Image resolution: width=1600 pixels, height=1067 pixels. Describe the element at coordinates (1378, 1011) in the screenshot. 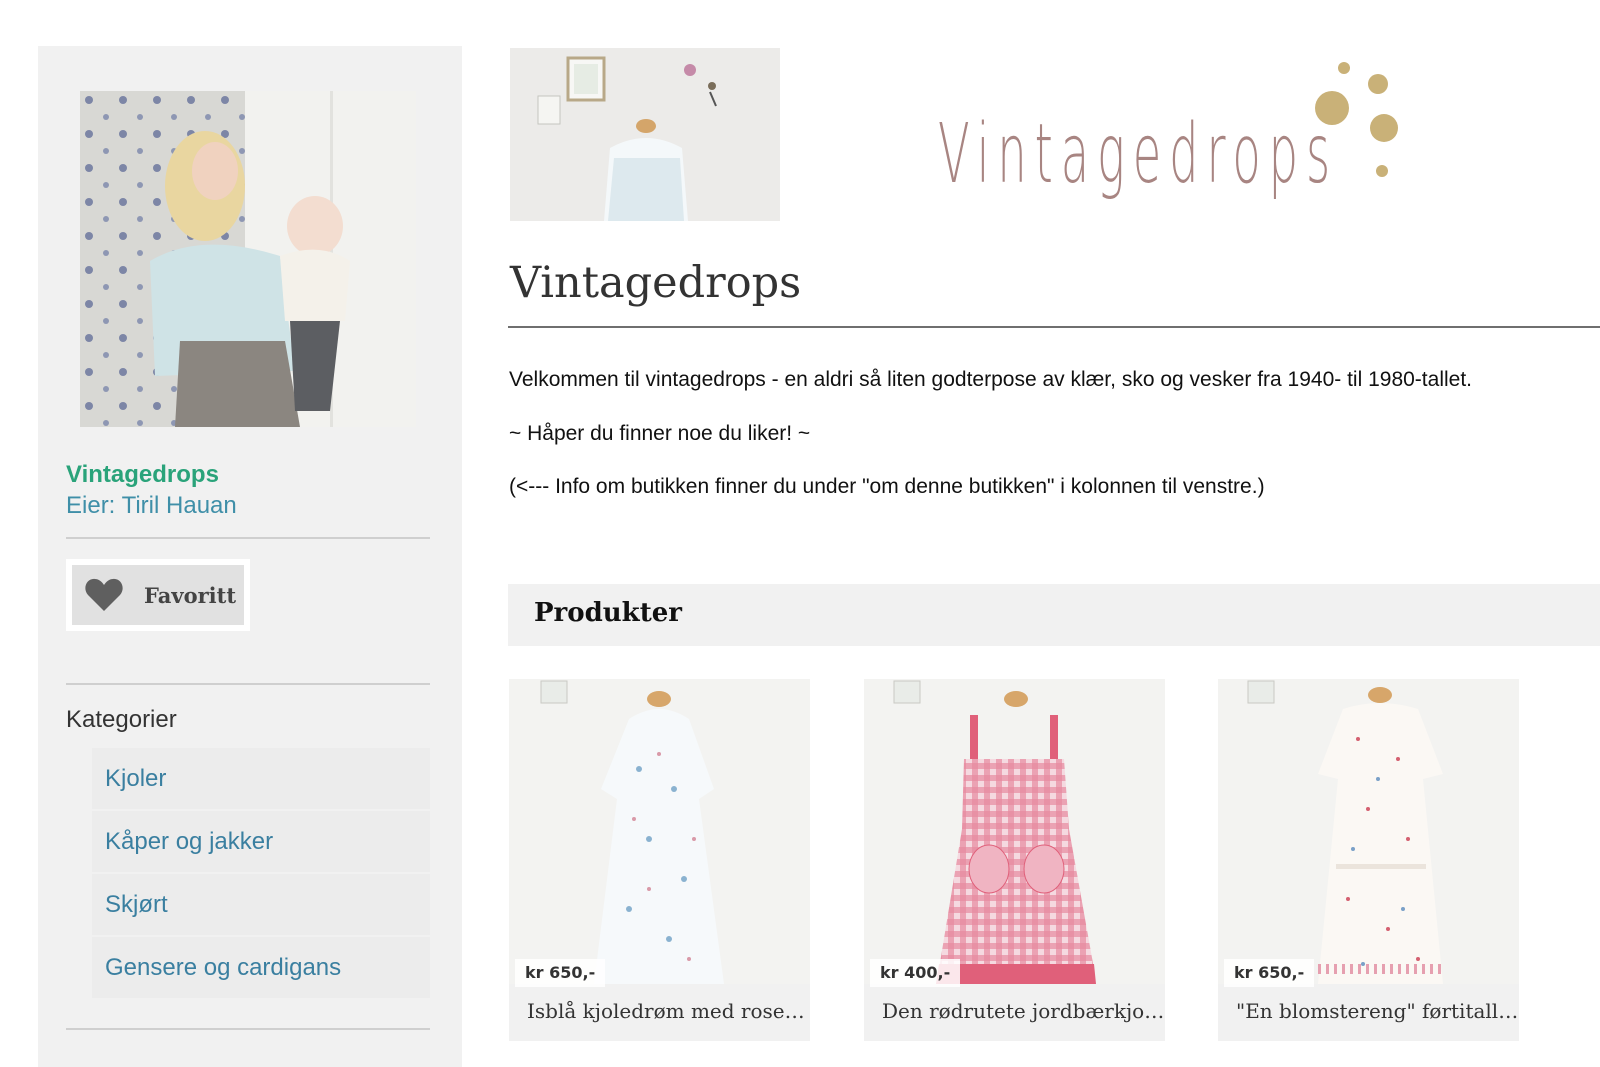

I see `product-title: "En blomstereng" førtitallskjole` at that location.